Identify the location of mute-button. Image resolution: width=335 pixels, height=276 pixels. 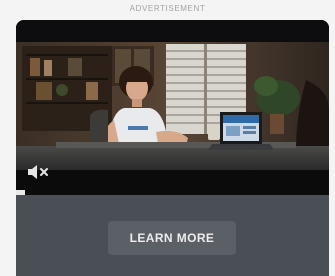
(39, 172).